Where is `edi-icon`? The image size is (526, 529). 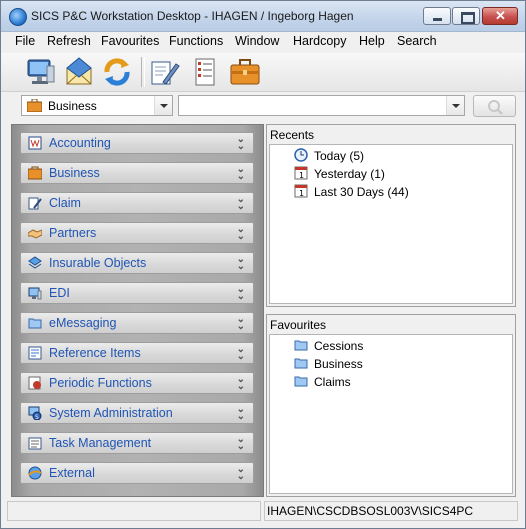
edi-icon is located at coordinates (35, 293).